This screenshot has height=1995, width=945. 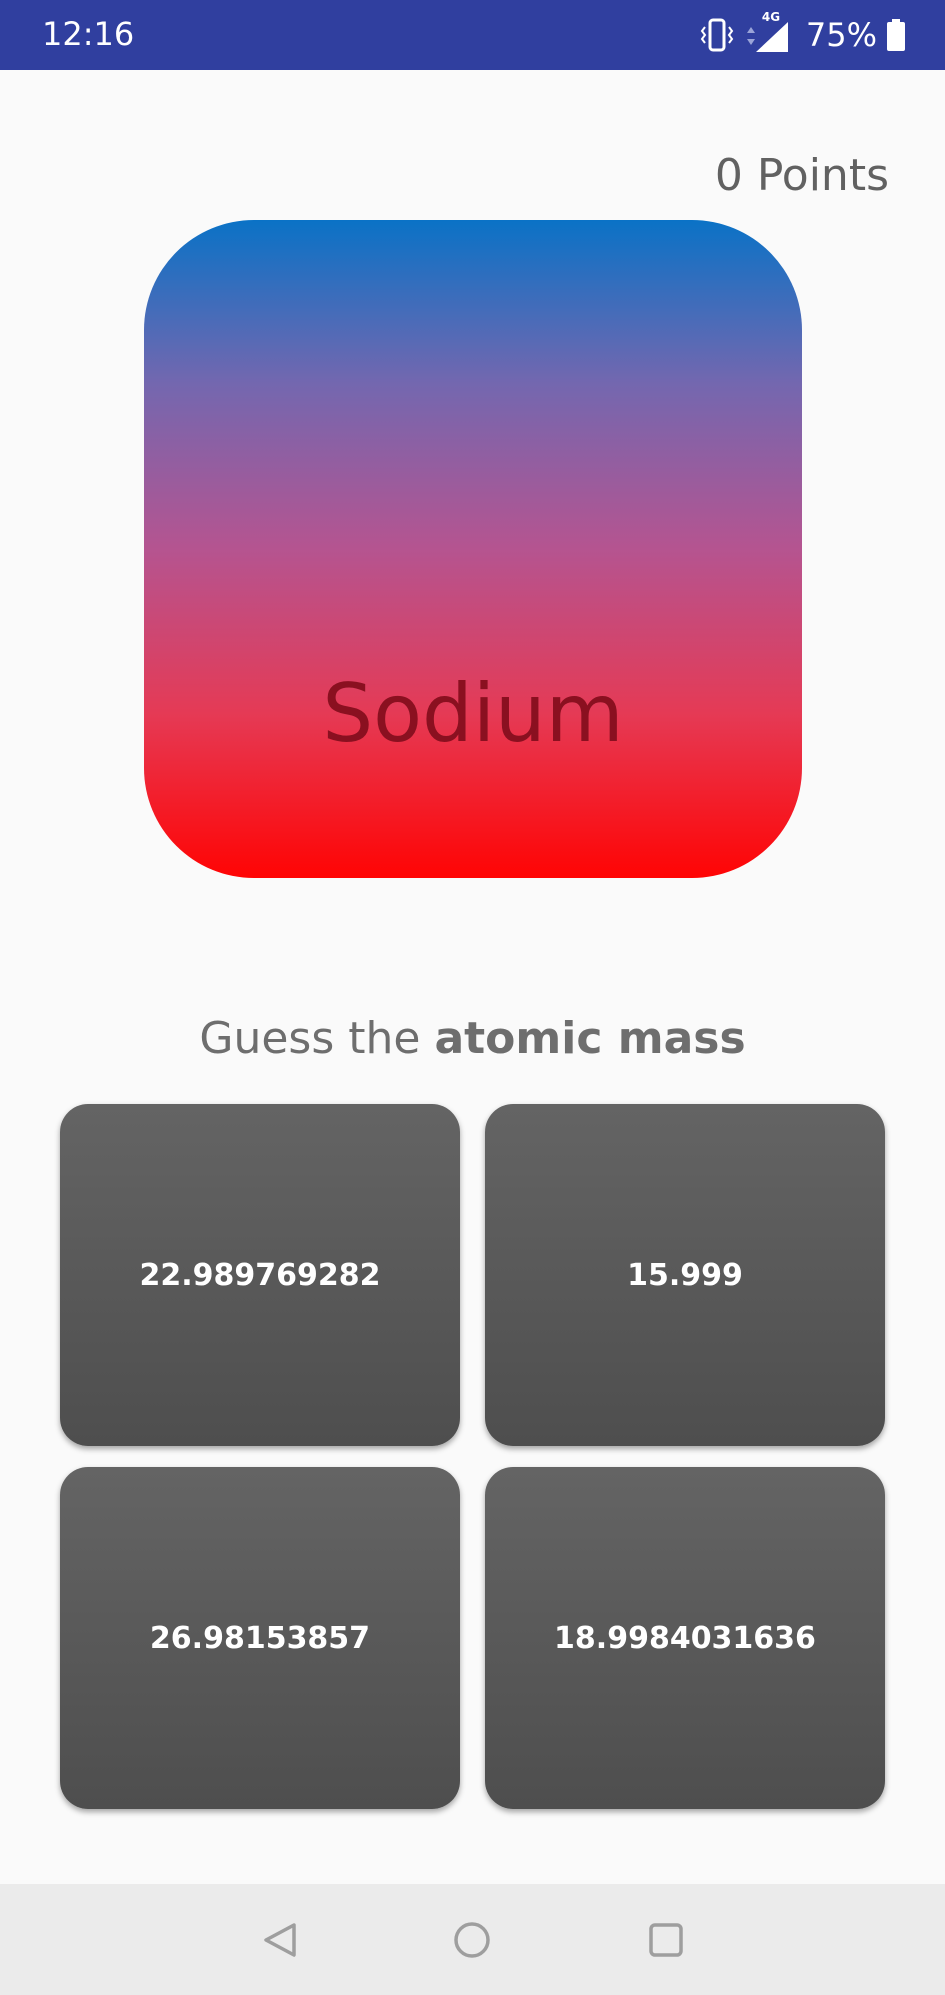 I want to click on answer-label: 26.98153857, so click(x=260, y=1638).